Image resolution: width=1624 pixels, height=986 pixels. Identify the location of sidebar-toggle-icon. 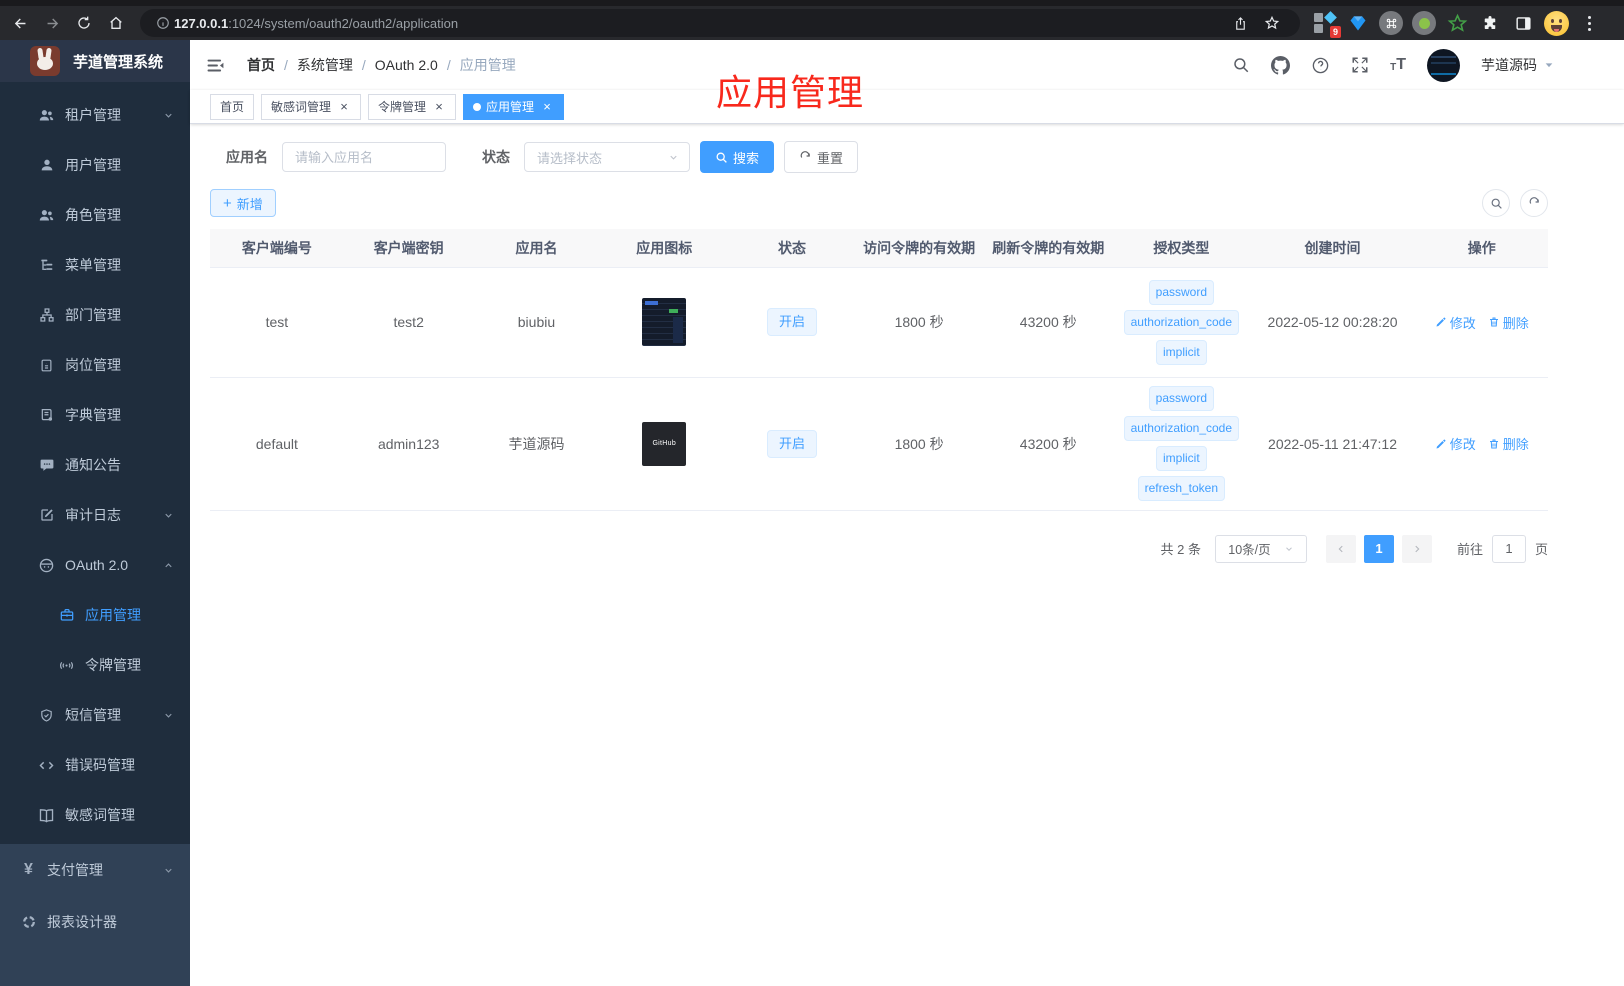
(215, 65).